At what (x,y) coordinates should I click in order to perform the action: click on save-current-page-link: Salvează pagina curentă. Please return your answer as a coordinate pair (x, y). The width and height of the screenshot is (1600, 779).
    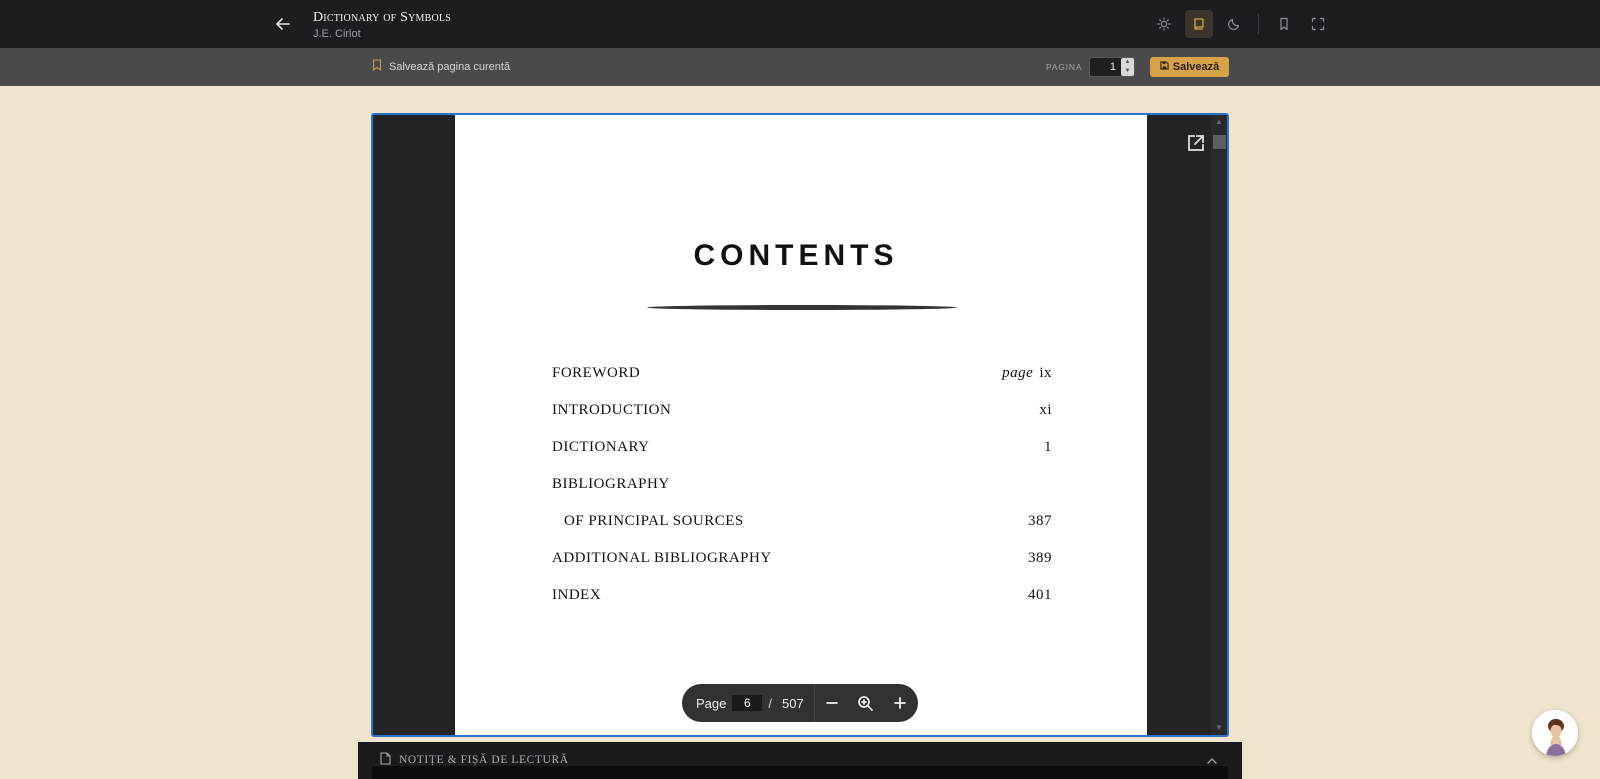
    Looking at the image, I should click on (441, 66).